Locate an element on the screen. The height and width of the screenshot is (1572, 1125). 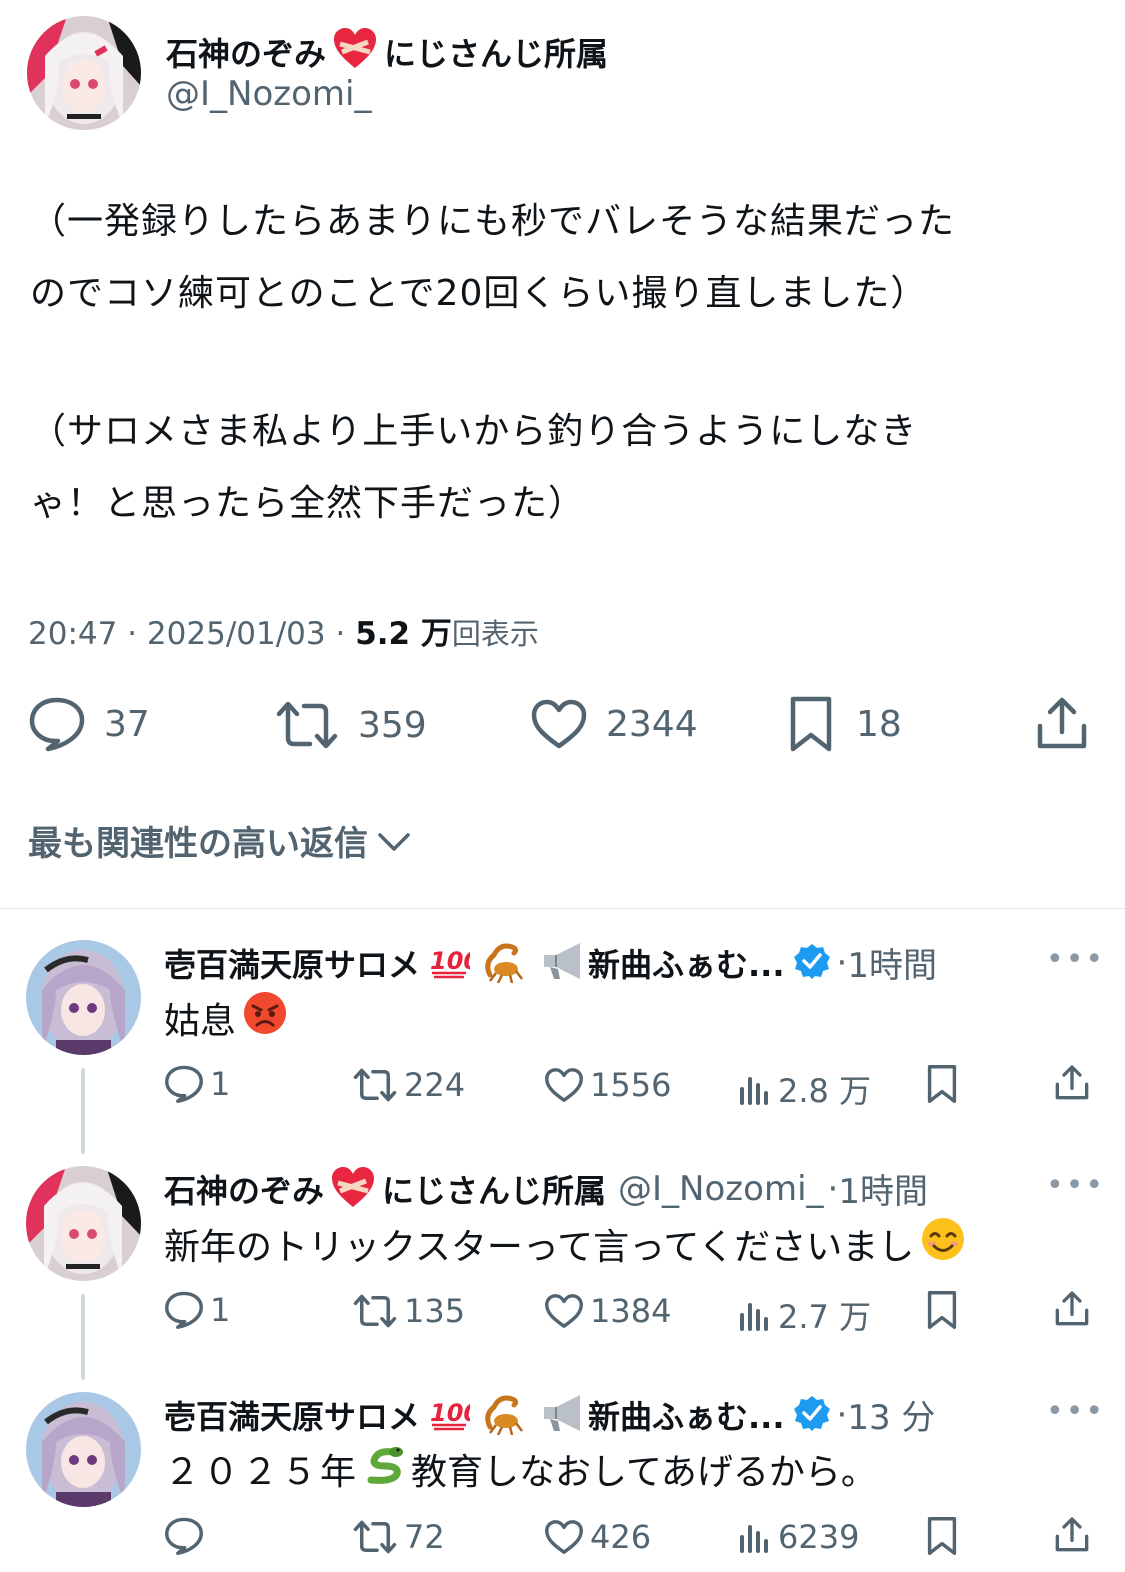
verified-icon is located at coordinates (812, 963).